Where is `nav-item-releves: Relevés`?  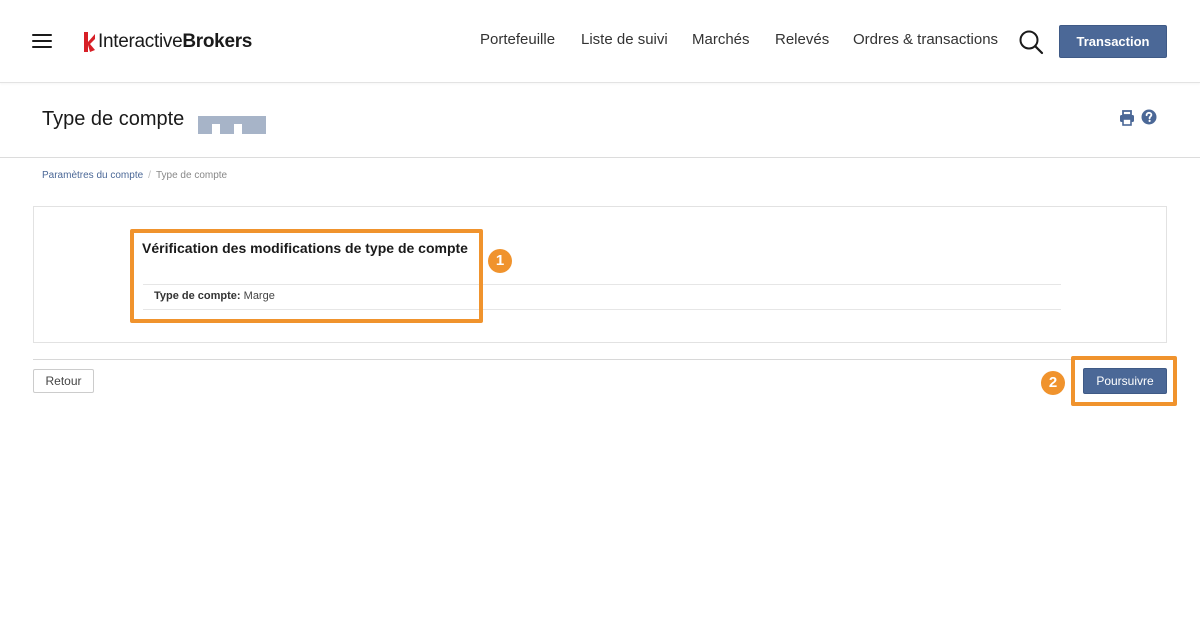 nav-item-releves: Relevés is located at coordinates (802, 39).